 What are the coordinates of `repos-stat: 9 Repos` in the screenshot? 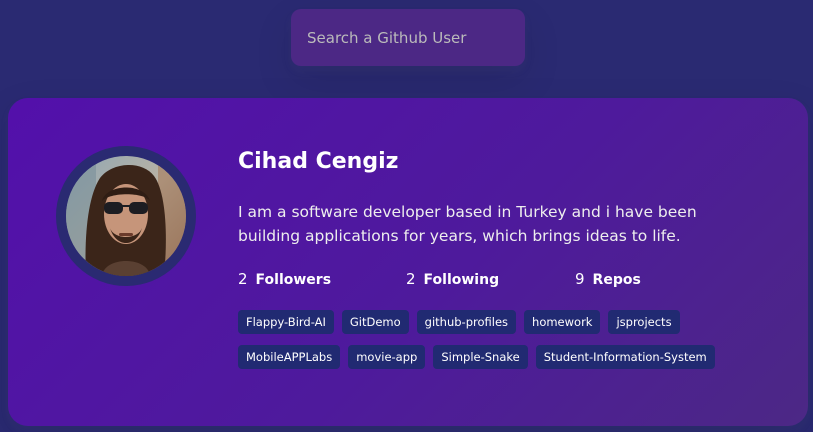 It's located at (608, 279).